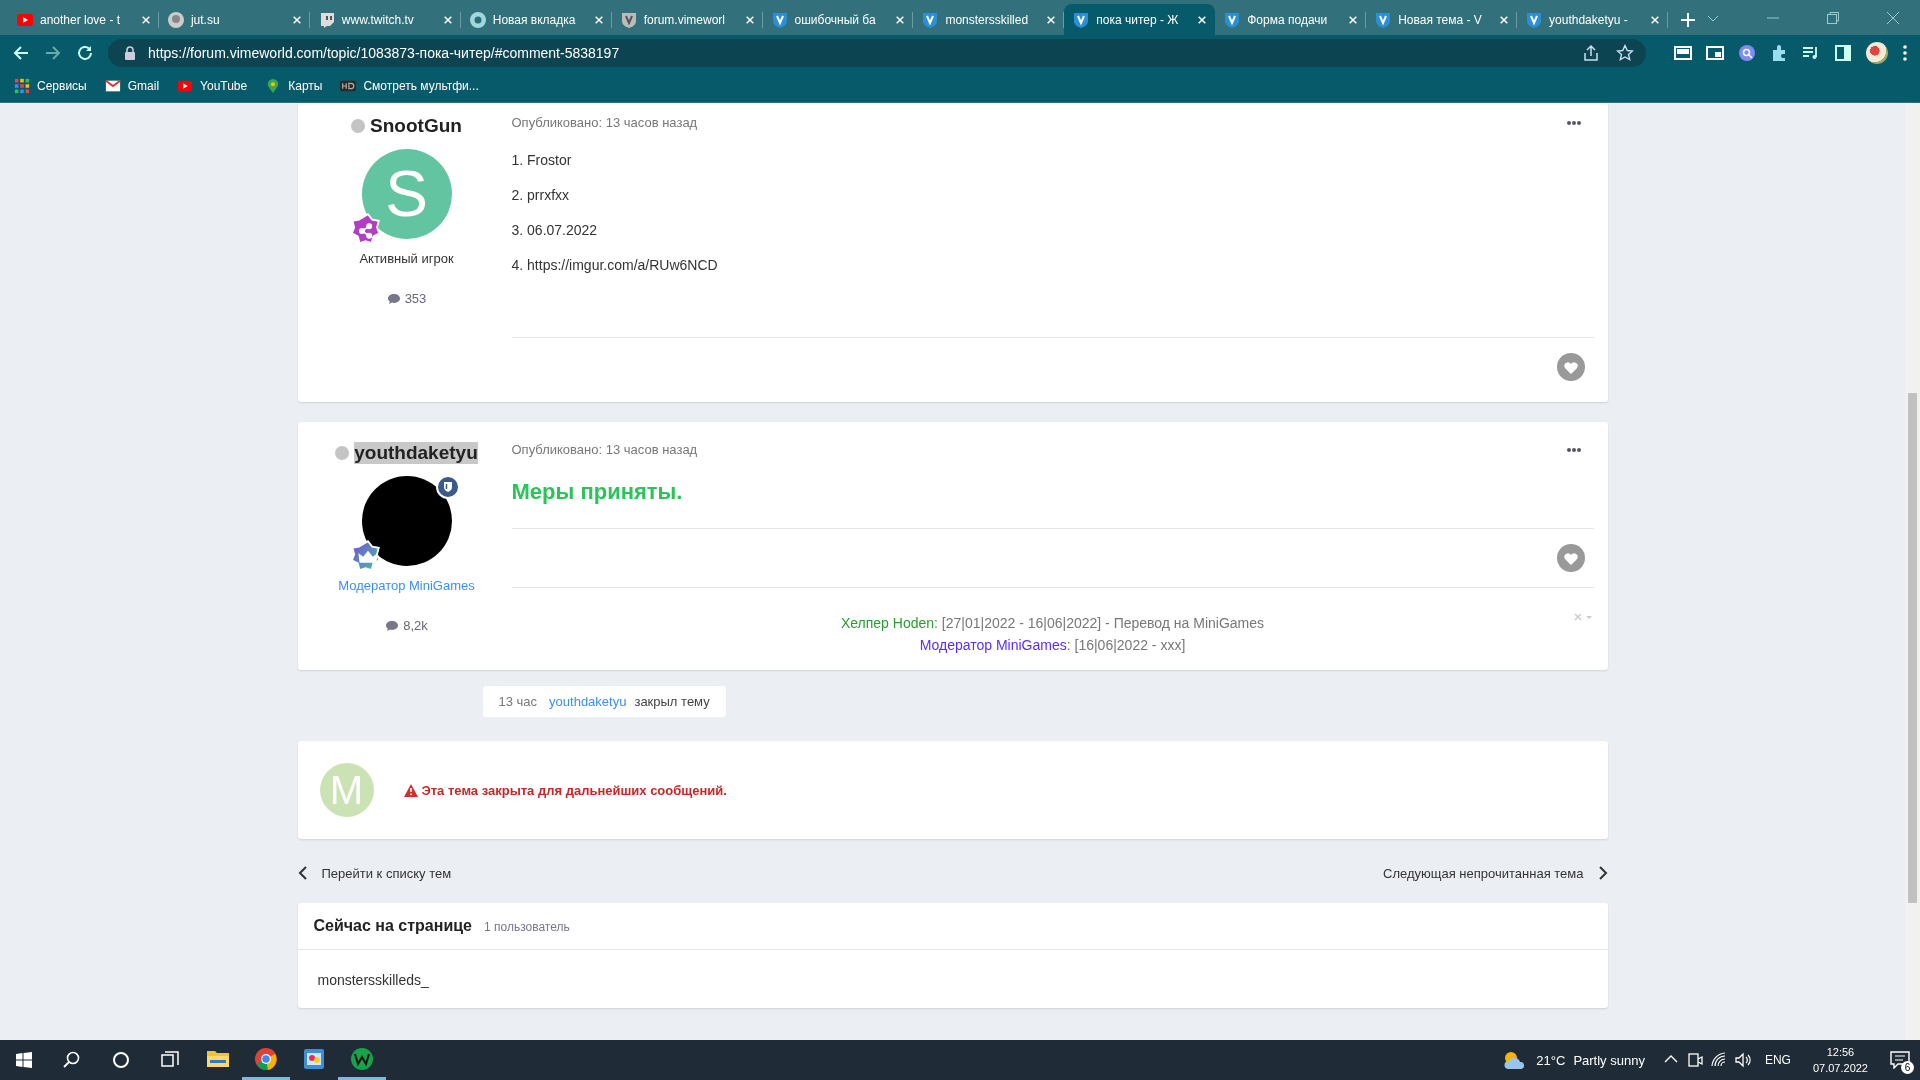  Describe the element at coordinates (1912, 571) in the screenshot. I see `scrollbar` at that location.